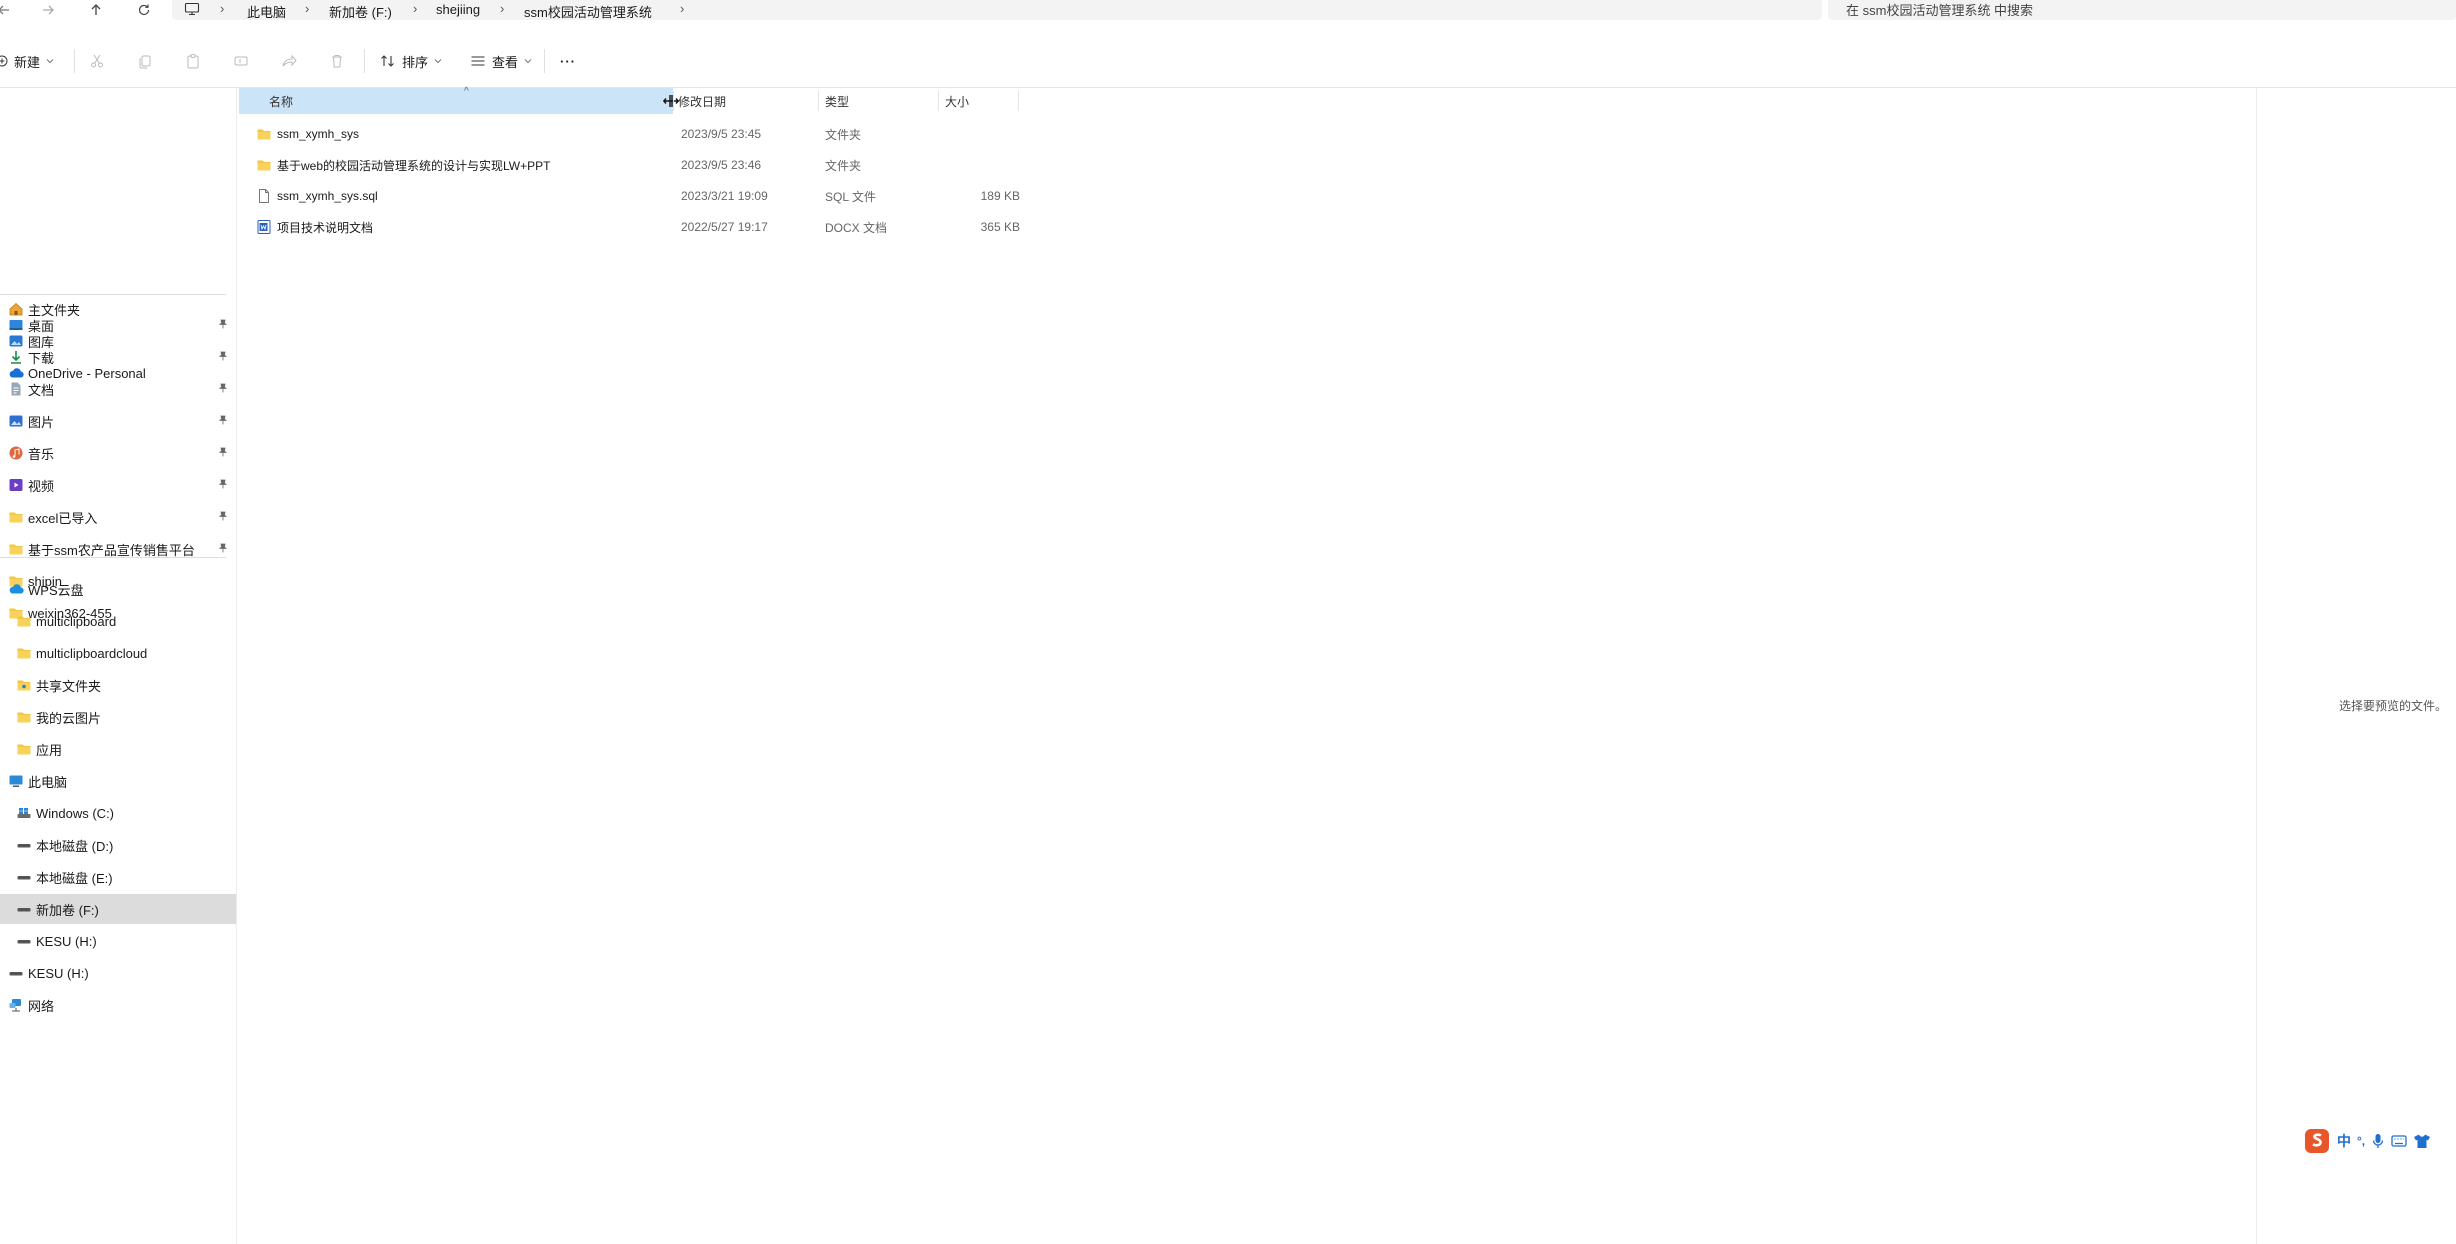  What do you see at coordinates (16, 485) in the screenshot?
I see `video-icon` at bounding box center [16, 485].